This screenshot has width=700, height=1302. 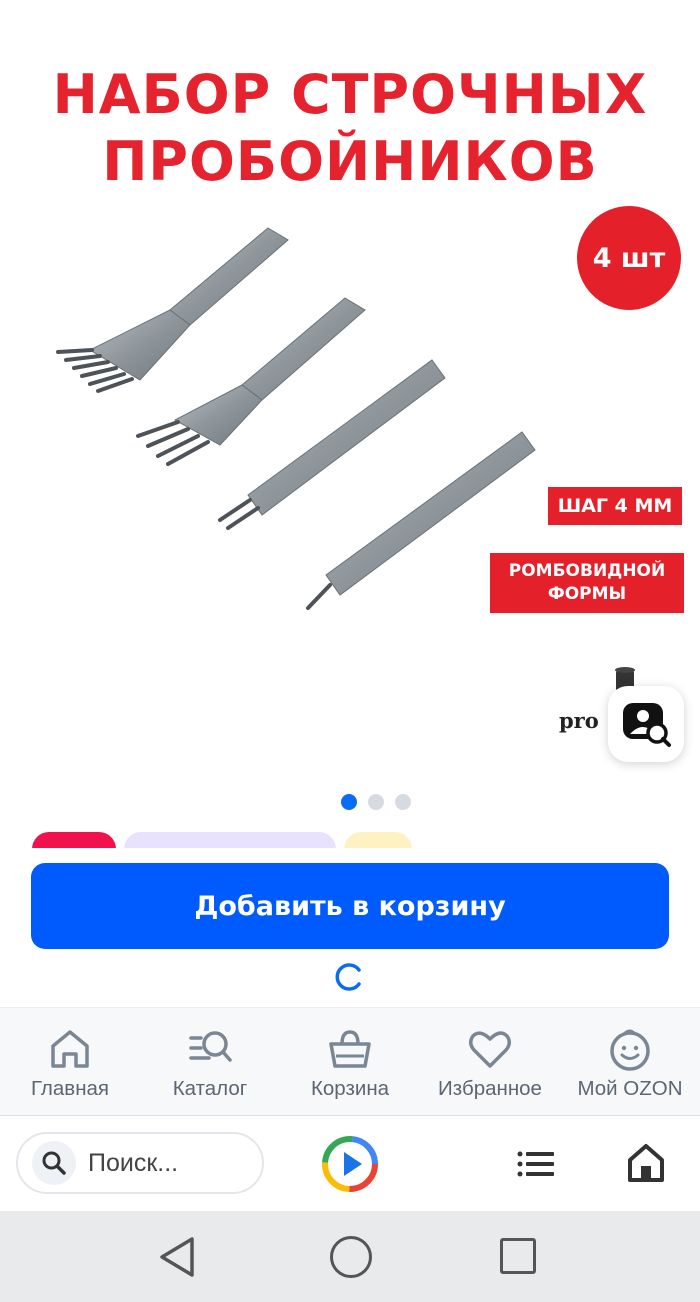 I want to click on nav-item-home: Главная, so click(x=70, y=1062).